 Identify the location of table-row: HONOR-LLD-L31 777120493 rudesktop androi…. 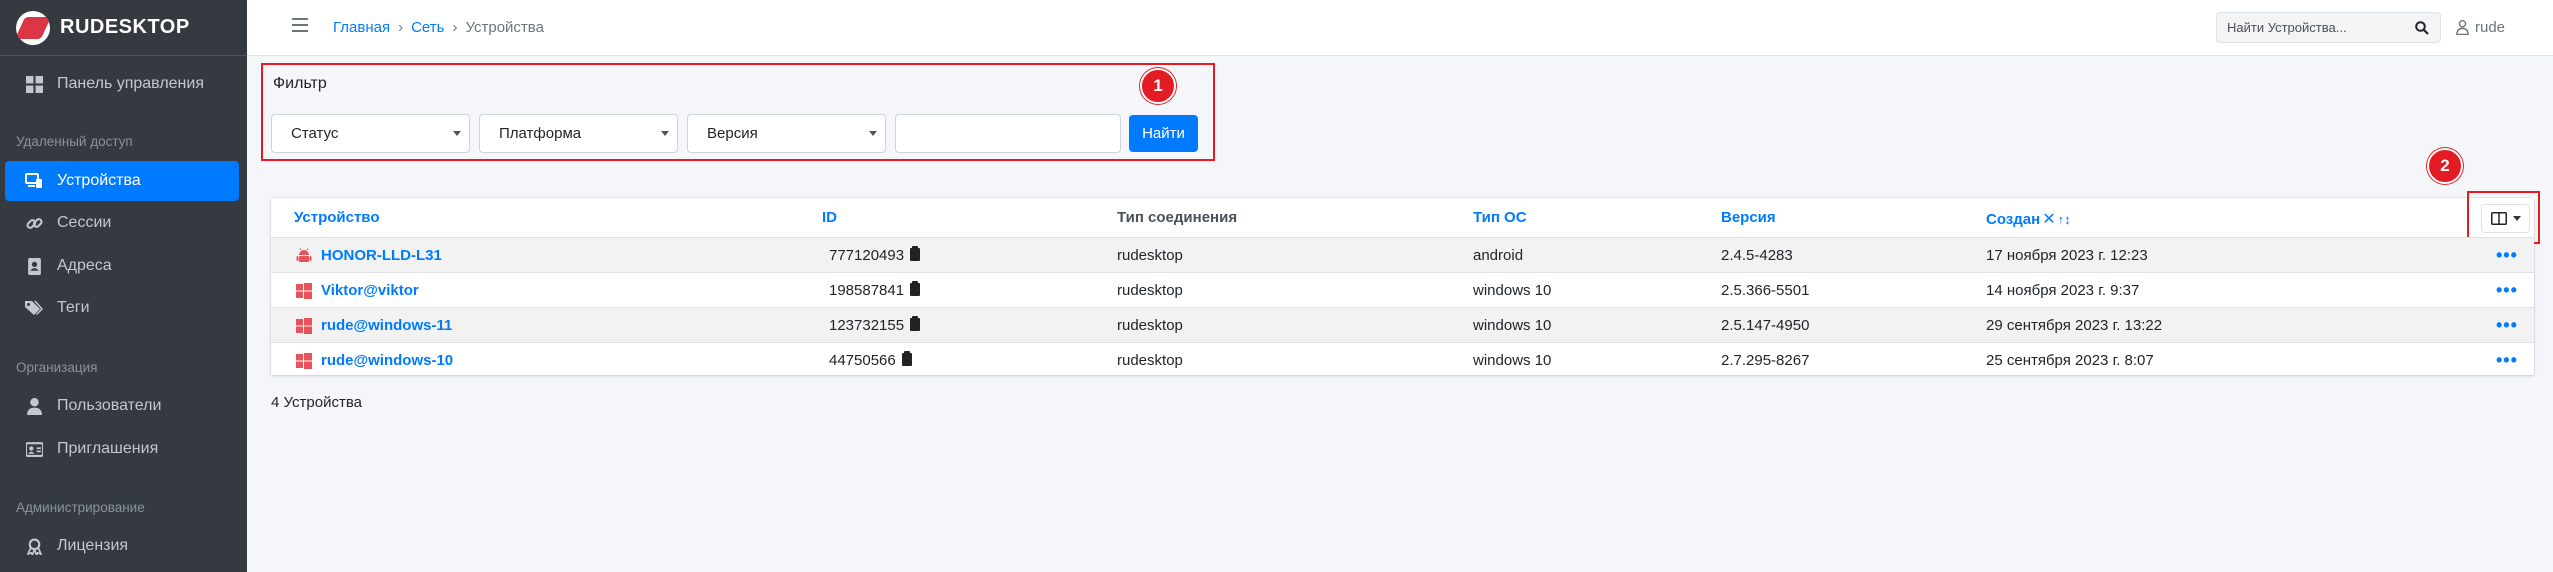
(1402, 254).